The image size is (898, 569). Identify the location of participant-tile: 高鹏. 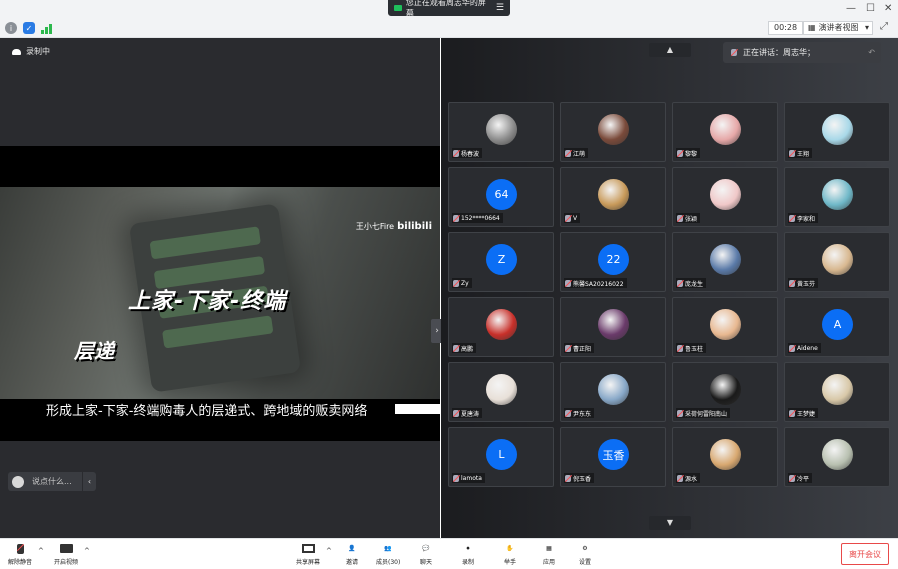
(501, 327).